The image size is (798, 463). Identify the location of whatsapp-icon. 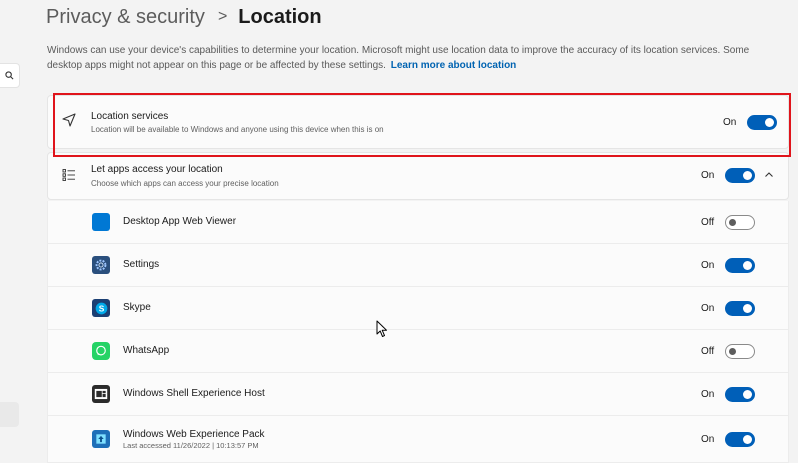
(101, 351).